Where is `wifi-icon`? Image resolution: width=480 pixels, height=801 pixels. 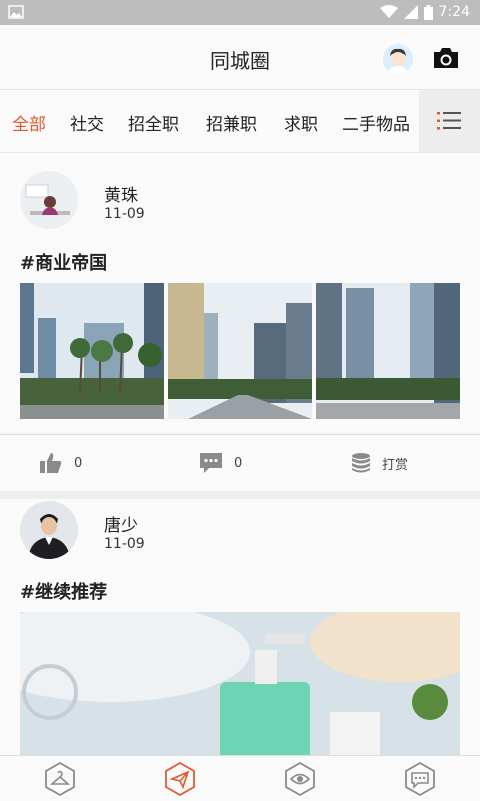 wifi-icon is located at coordinates (388, 11).